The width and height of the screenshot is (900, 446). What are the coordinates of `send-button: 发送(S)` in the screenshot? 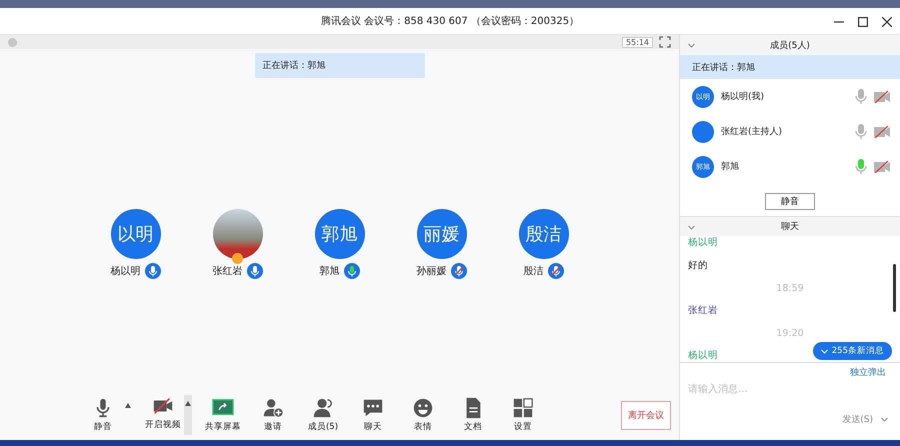 It's located at (857, 419).